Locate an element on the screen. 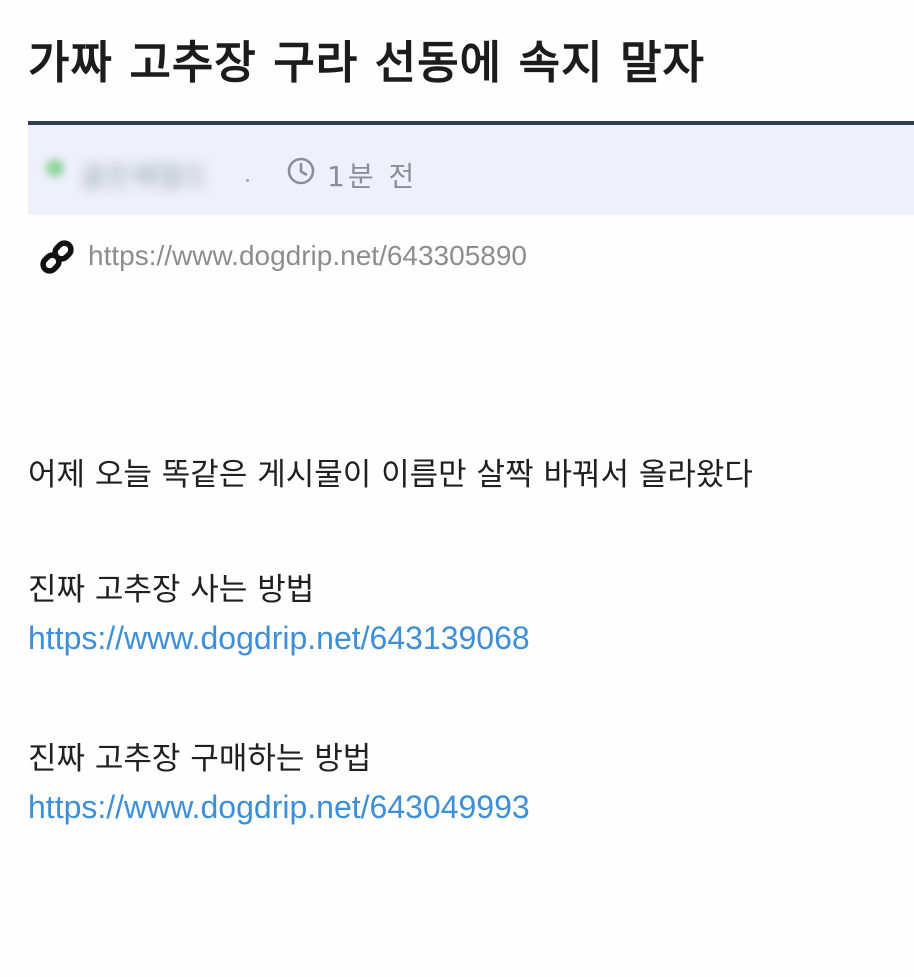 This screenshot has width=914, height=977. author-status-dot is located at coordinates (55, 168).